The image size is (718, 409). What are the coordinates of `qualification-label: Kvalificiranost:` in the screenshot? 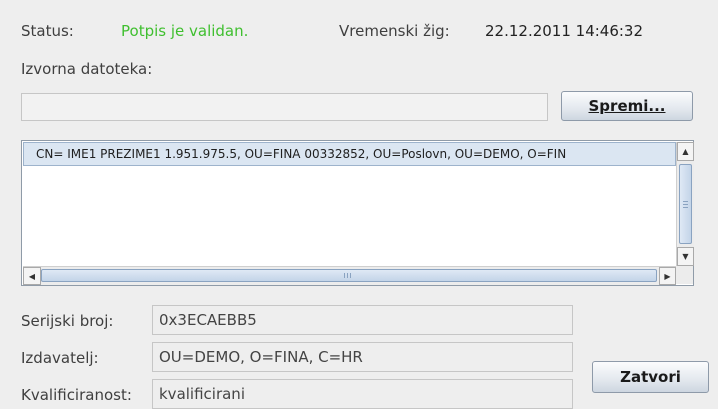 It's located at (76, 395).